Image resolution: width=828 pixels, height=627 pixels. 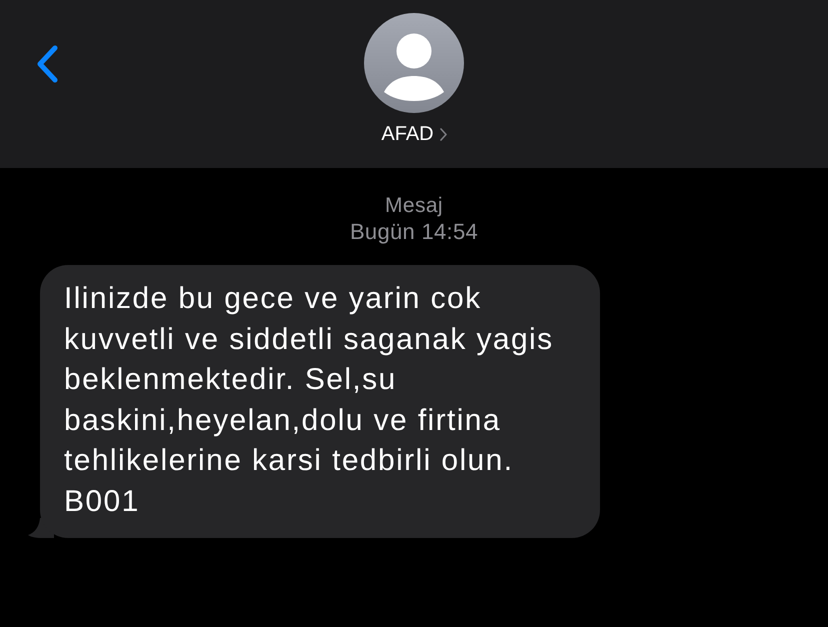 What do you see at coordinates (443, 134) in the screenshot?
I see `chevron-right-icon` at bounding box center [443, 134].